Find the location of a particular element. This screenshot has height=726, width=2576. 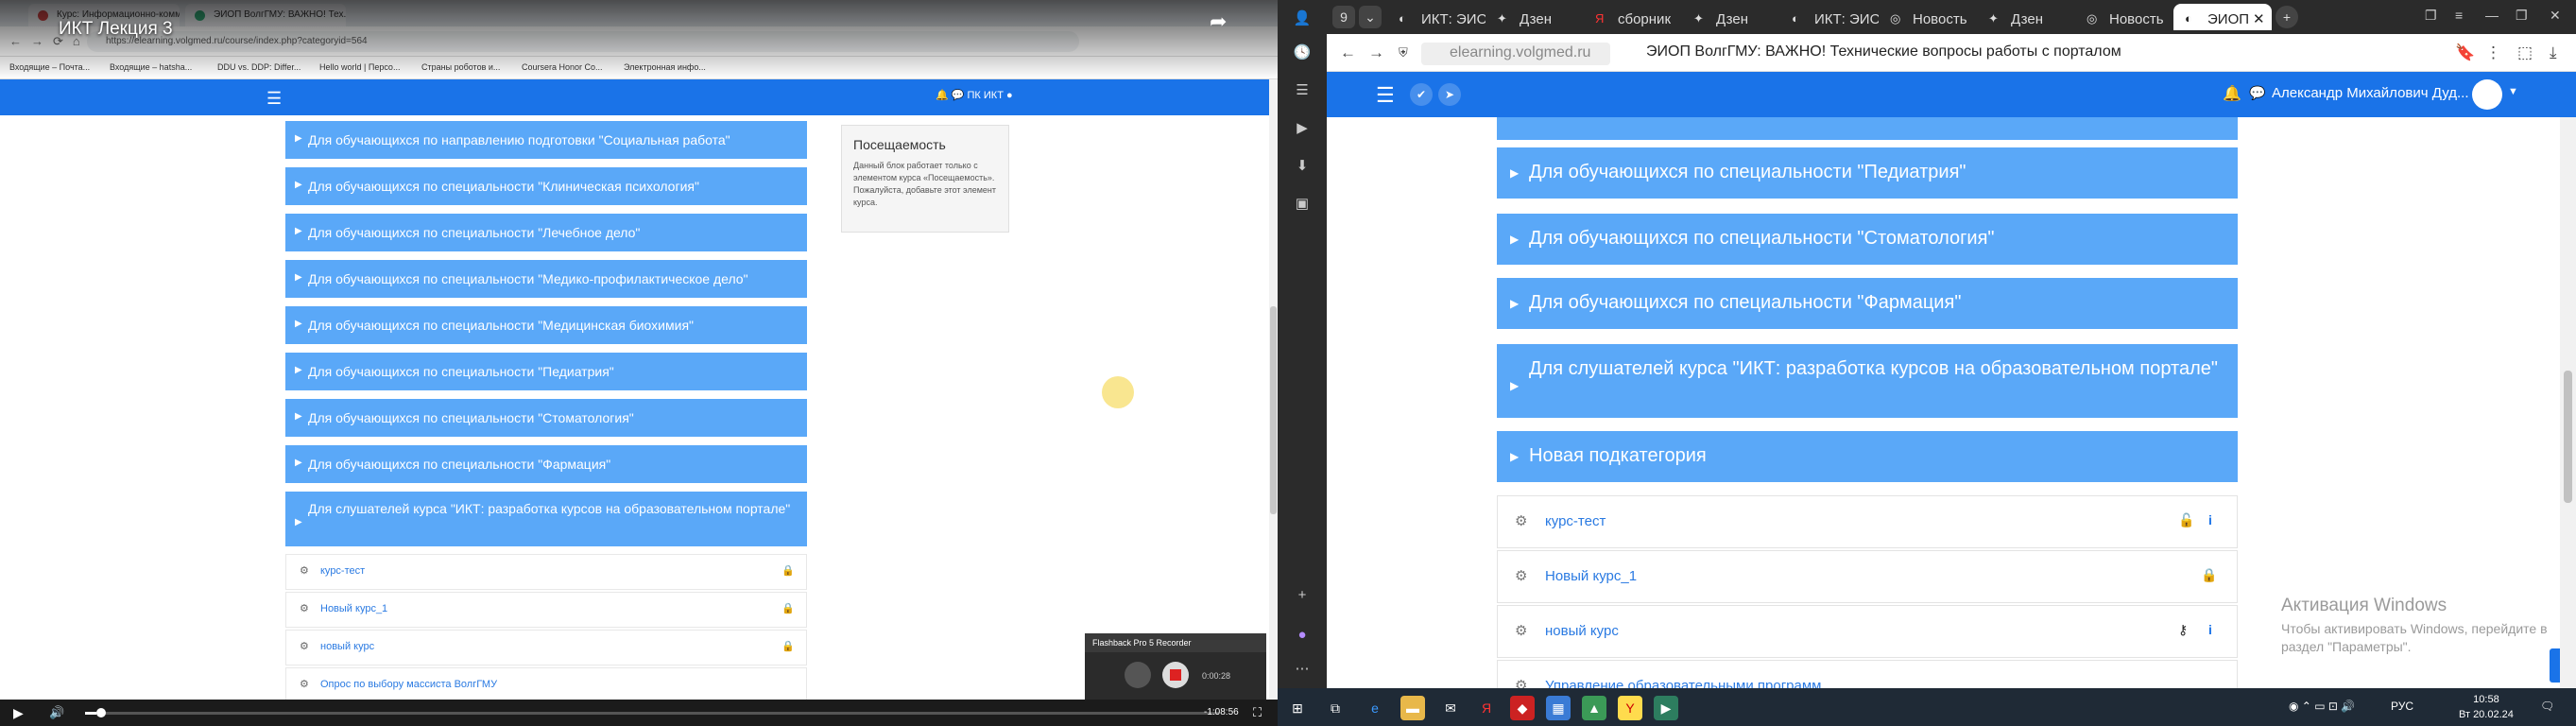

start-icon: ⊞ is located at coordinates (1297, 708).